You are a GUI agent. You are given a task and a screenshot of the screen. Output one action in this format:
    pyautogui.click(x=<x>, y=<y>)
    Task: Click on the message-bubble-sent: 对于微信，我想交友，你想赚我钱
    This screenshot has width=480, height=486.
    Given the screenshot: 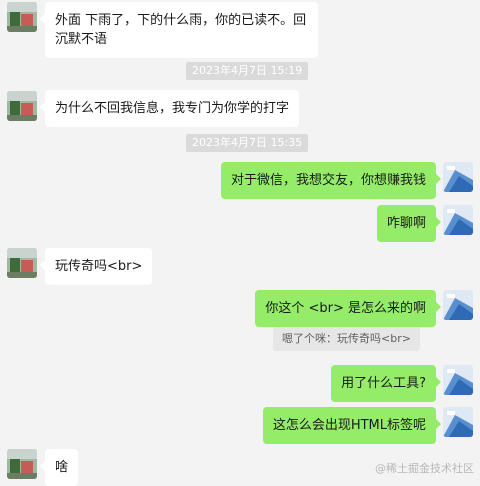 What is the action you would take?
    pyautogui.click(x=331, y=180)
    